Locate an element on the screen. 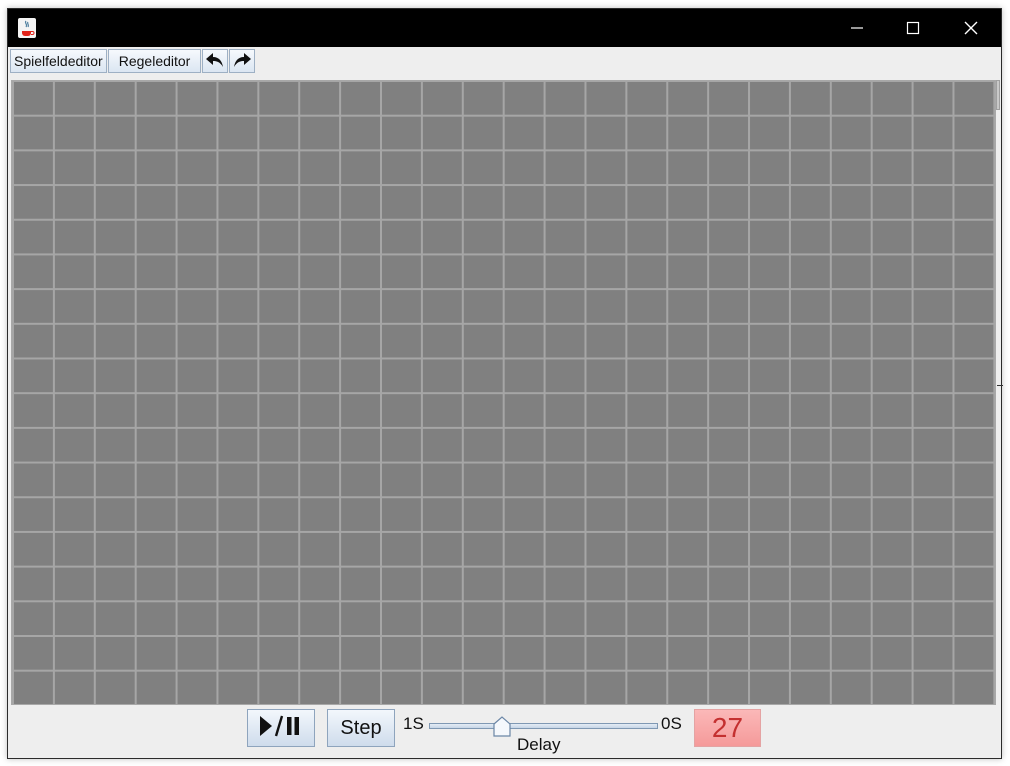  spielfeldeditor-button: Spielfeldeditor is located at coordinates (58, 61).